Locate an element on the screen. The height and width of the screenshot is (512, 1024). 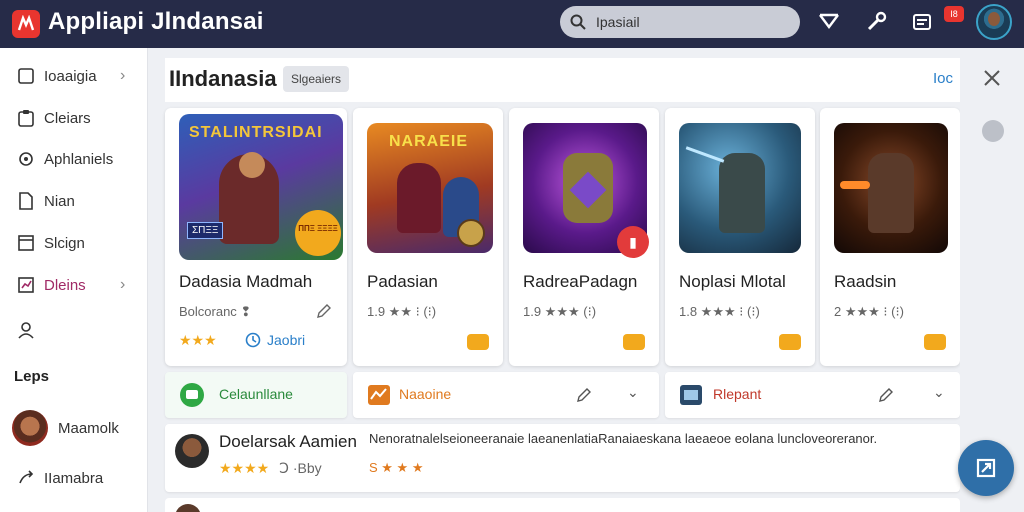
person-icon is located at coordinates (26, 330).